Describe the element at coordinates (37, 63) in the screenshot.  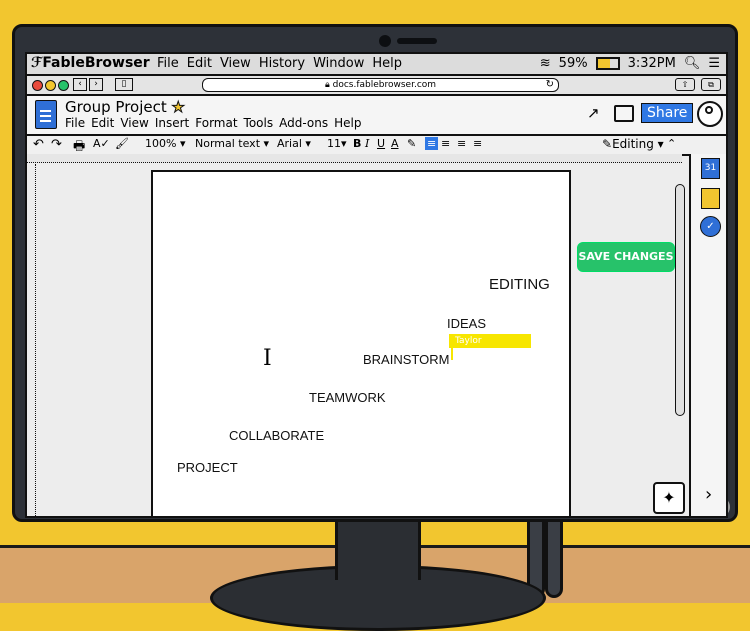
I see `fable-logo-icon: ℱ` at that location.